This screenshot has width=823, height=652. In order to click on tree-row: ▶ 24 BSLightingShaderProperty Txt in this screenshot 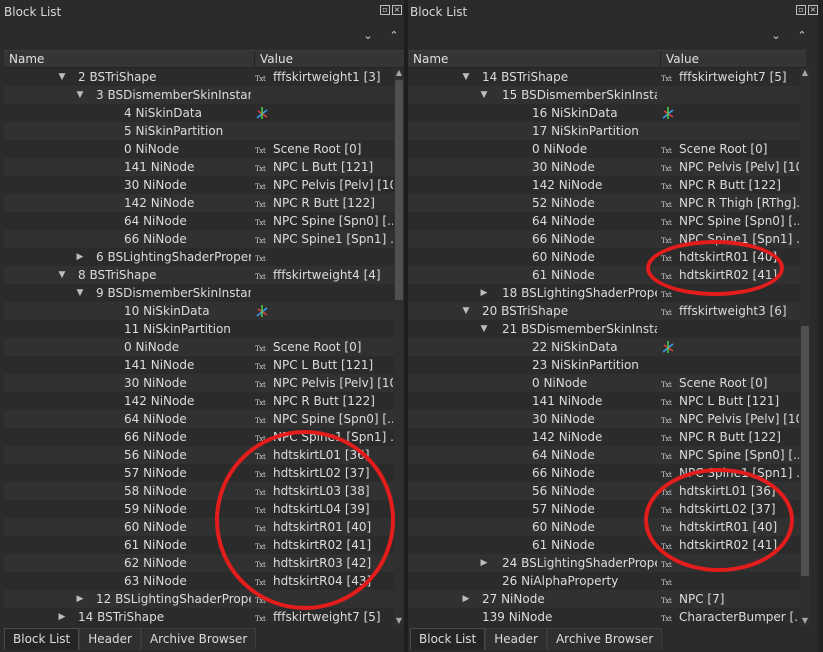, I will do `click(604, 563)`.